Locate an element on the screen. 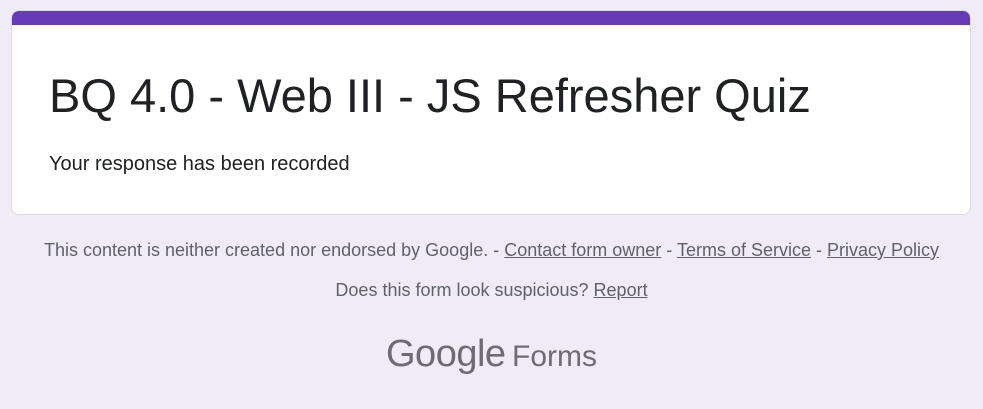  terms-of-service-link: Terms of Service is located at coordinates (744, 250).